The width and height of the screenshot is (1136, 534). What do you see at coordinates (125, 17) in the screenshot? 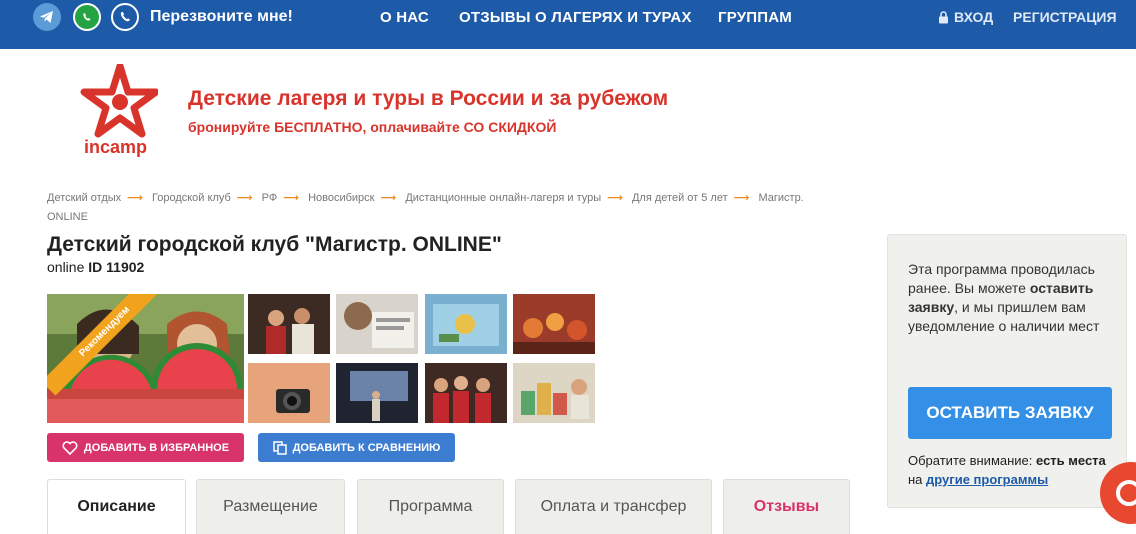
I see `phone-icon` at bounding box center [125, 17].